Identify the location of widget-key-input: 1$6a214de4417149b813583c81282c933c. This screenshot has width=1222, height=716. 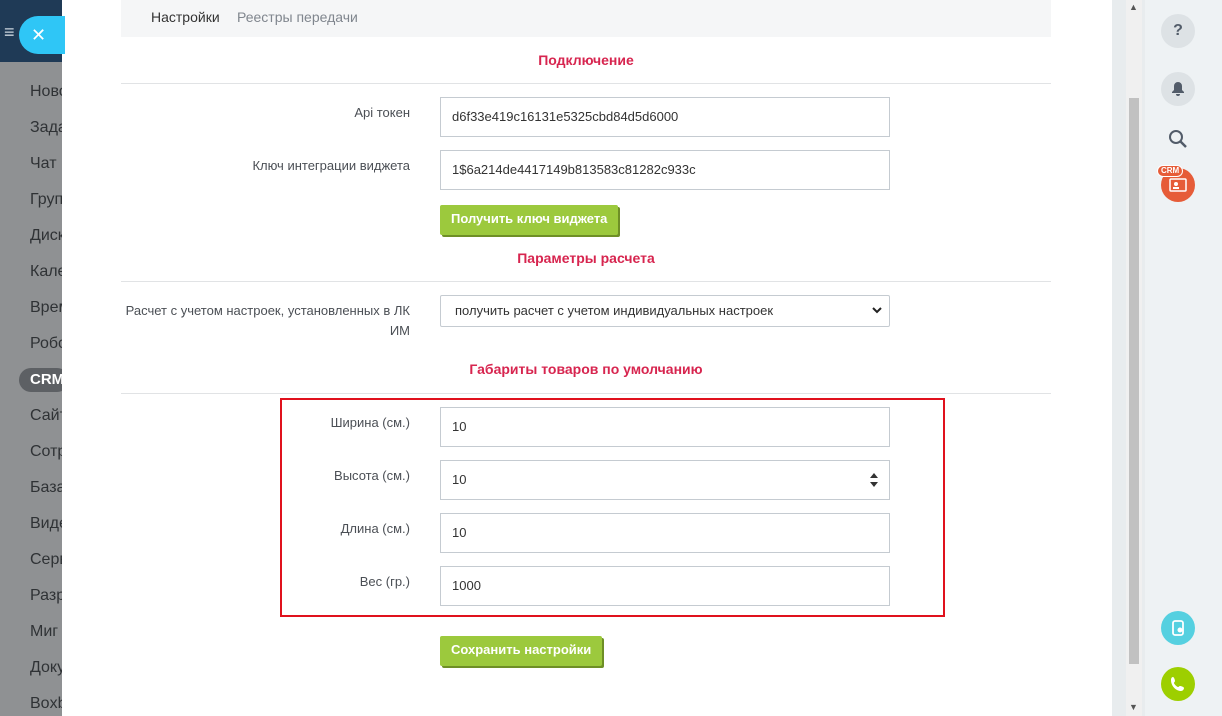
(665, 170).